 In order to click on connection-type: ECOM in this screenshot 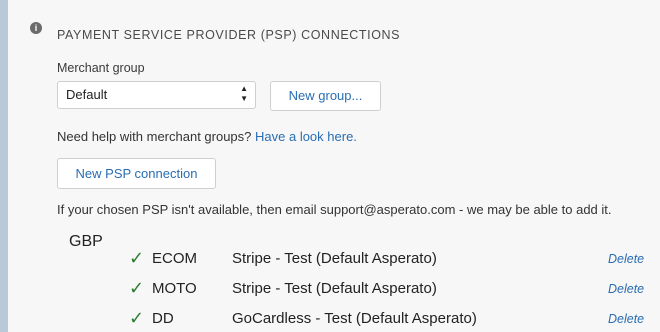, I will do `click(174, 258)`.